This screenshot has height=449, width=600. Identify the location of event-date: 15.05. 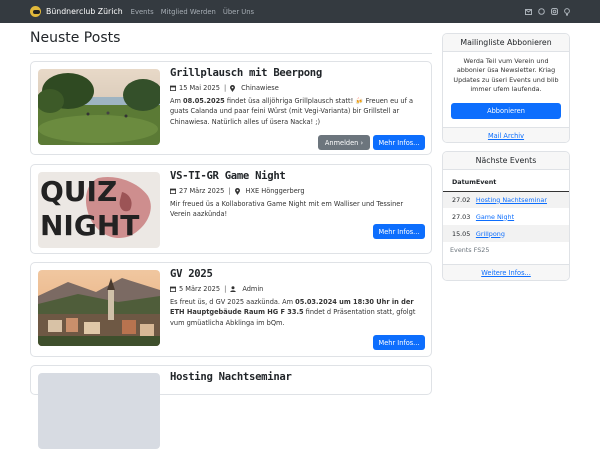
(459, 233).